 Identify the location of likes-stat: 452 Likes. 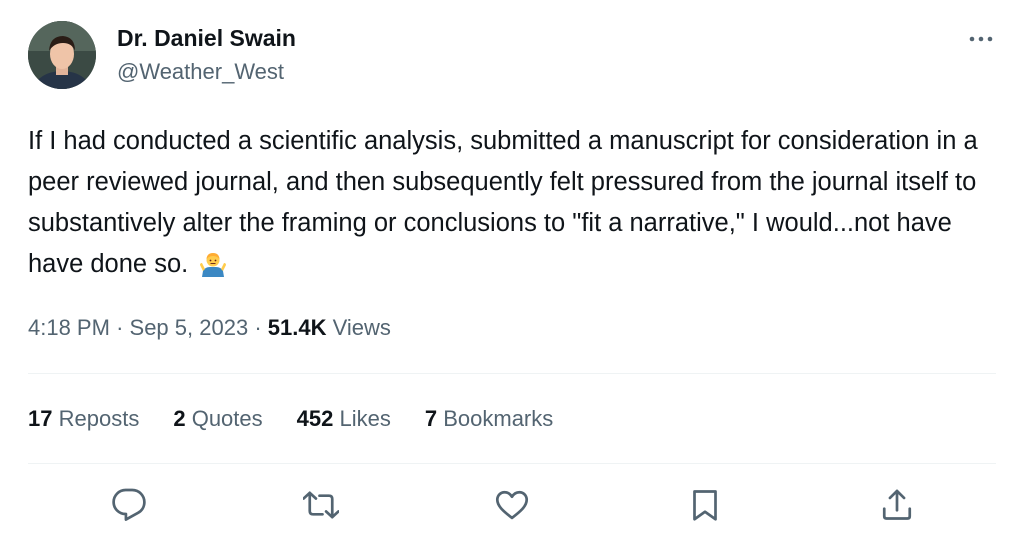
(344, 419).